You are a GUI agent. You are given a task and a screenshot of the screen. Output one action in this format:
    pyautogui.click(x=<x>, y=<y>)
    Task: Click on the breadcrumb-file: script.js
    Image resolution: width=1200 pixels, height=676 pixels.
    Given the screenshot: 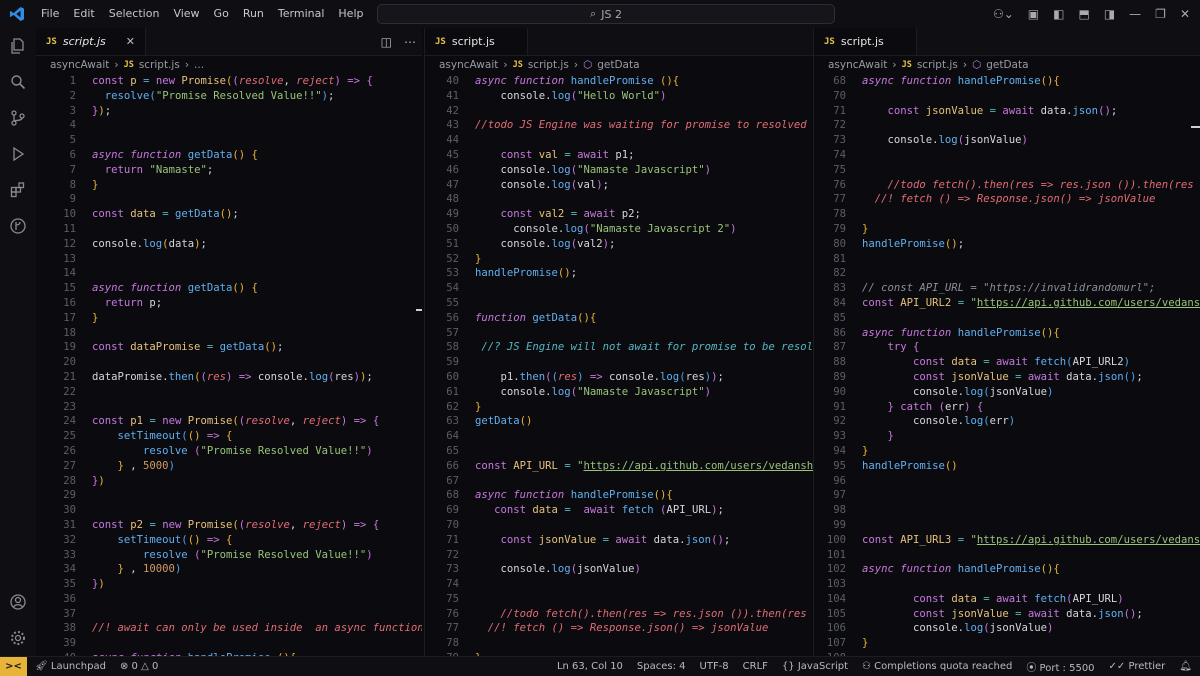 What is the action you would take?
    pyautogui.click(x=159, y=65)
    